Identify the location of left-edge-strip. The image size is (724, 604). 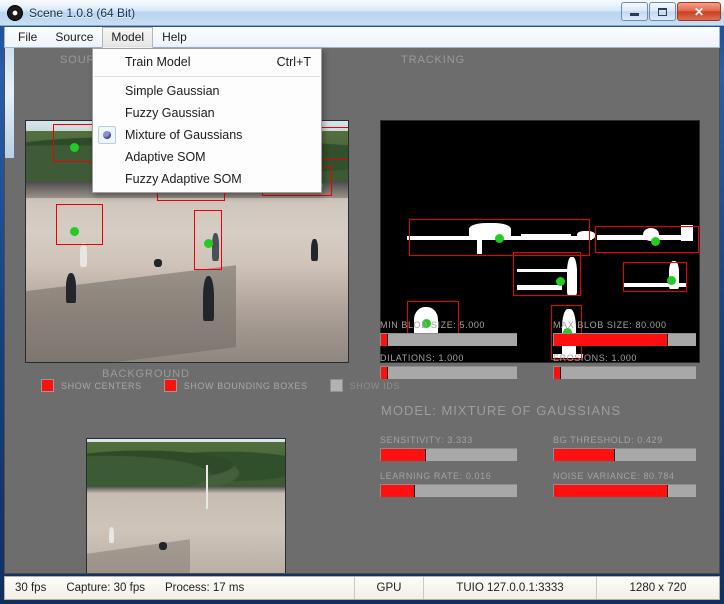
(9, 103).